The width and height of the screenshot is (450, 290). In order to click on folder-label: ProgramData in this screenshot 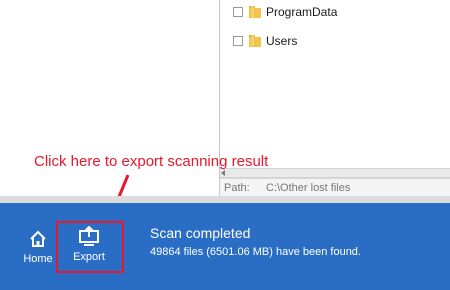, I will do `click(302, 12)`.